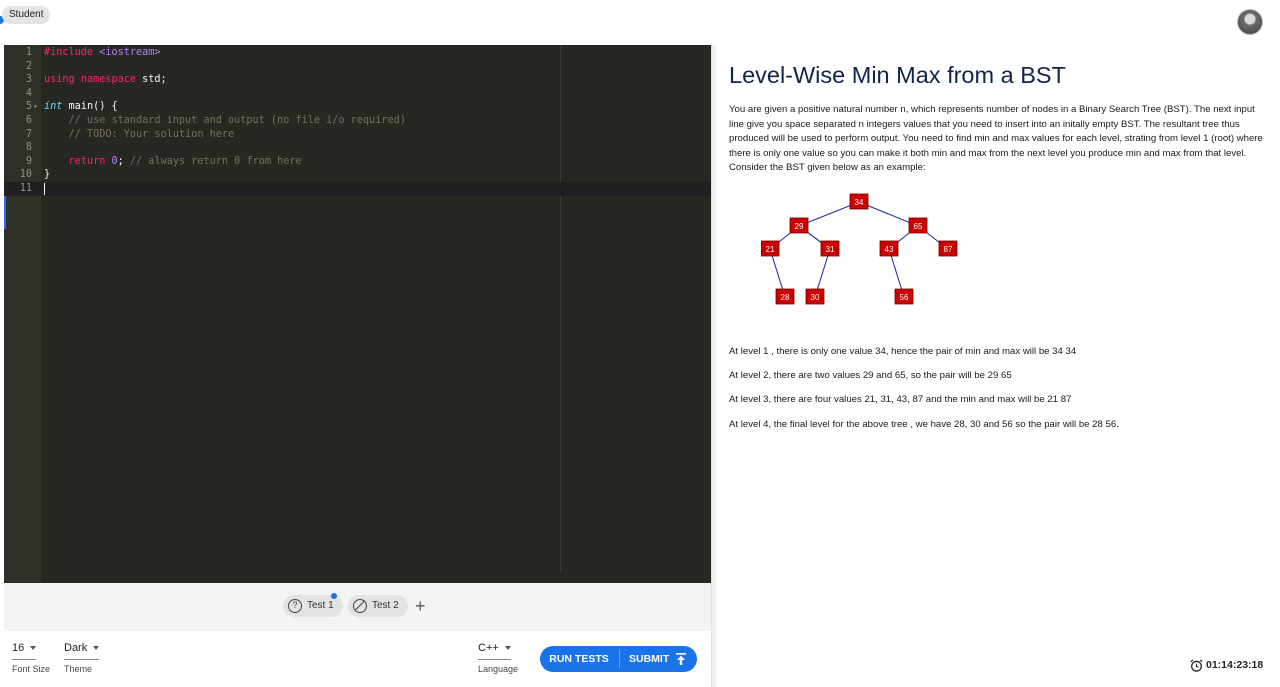 Image resolution: width=1280 pixels, height=687 pixels. I want to click on fold-arrow-icon: ▾, so click(35, 107).